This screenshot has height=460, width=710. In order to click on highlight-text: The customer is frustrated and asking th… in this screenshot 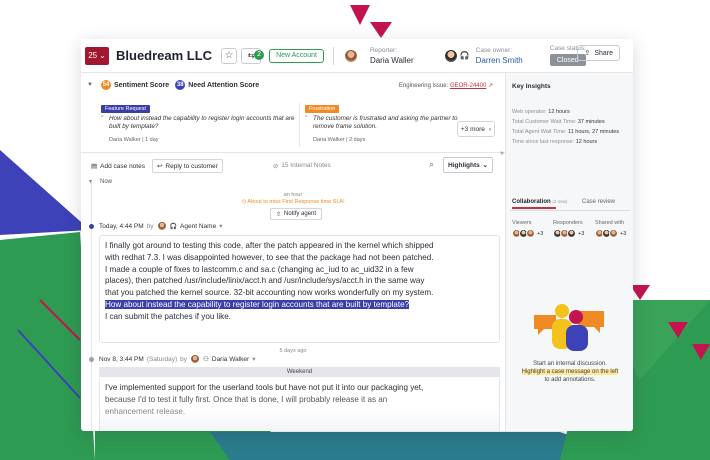, I will do `click(392, 123)`.